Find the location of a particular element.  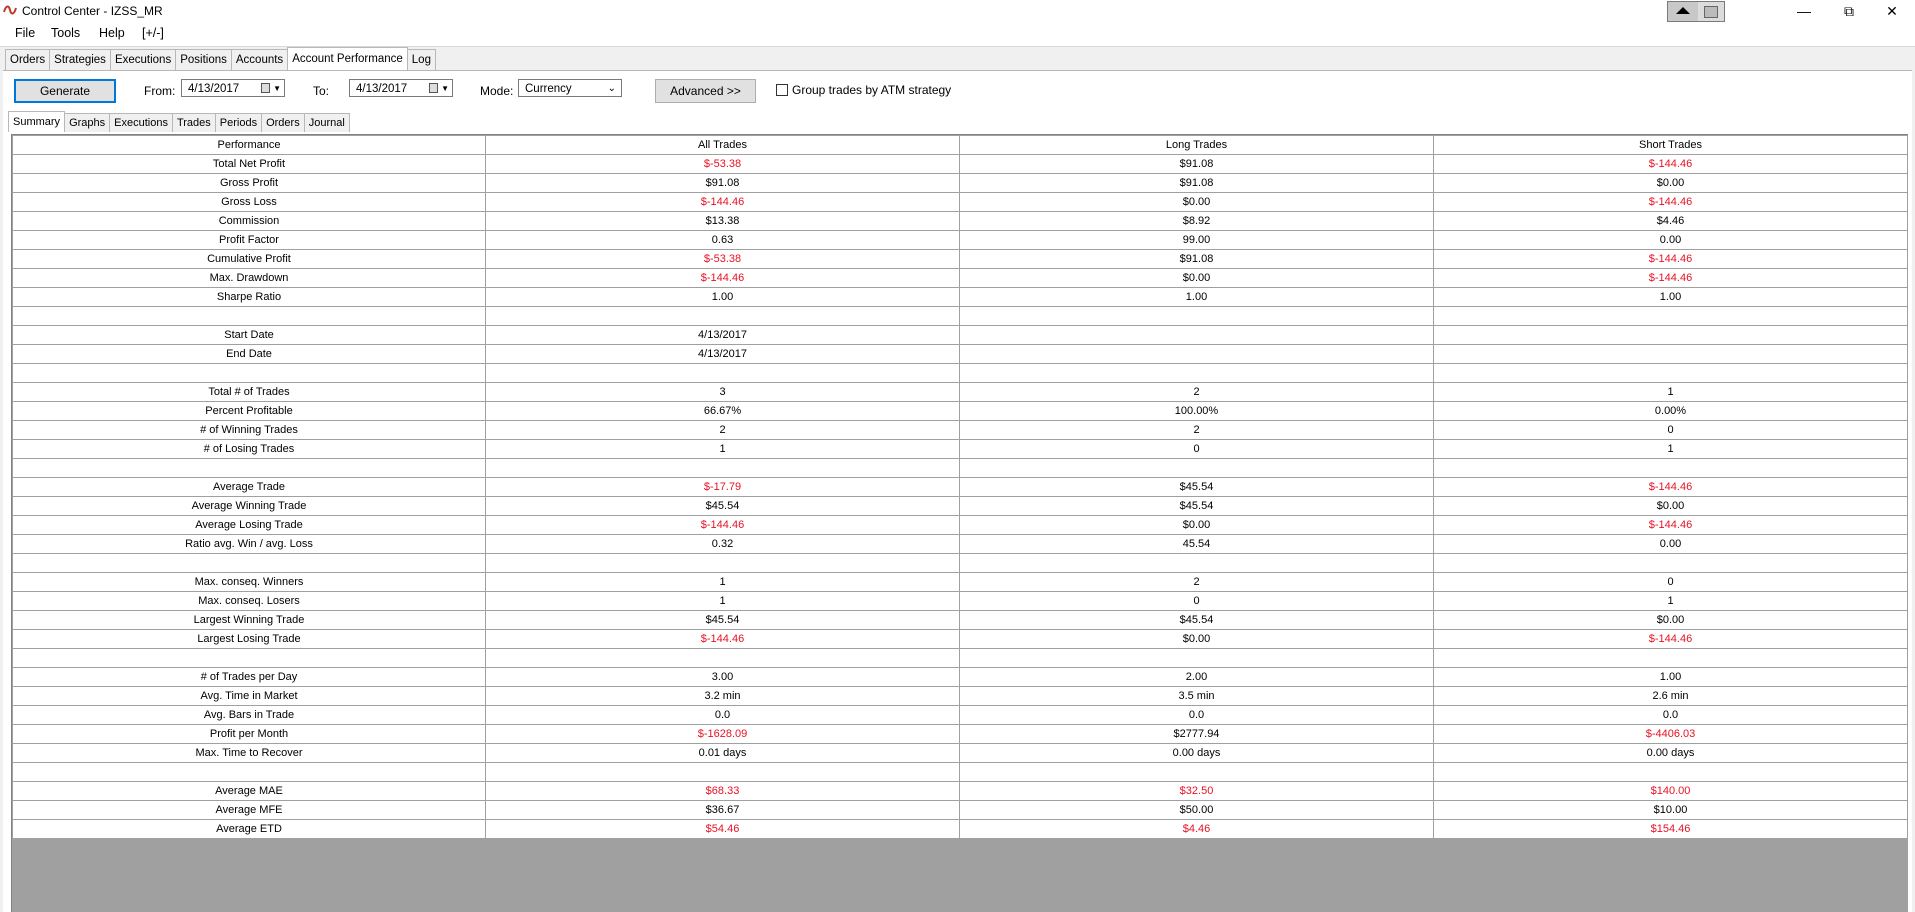

table-cell: 2.00 is located at coordinates (1196, 677).